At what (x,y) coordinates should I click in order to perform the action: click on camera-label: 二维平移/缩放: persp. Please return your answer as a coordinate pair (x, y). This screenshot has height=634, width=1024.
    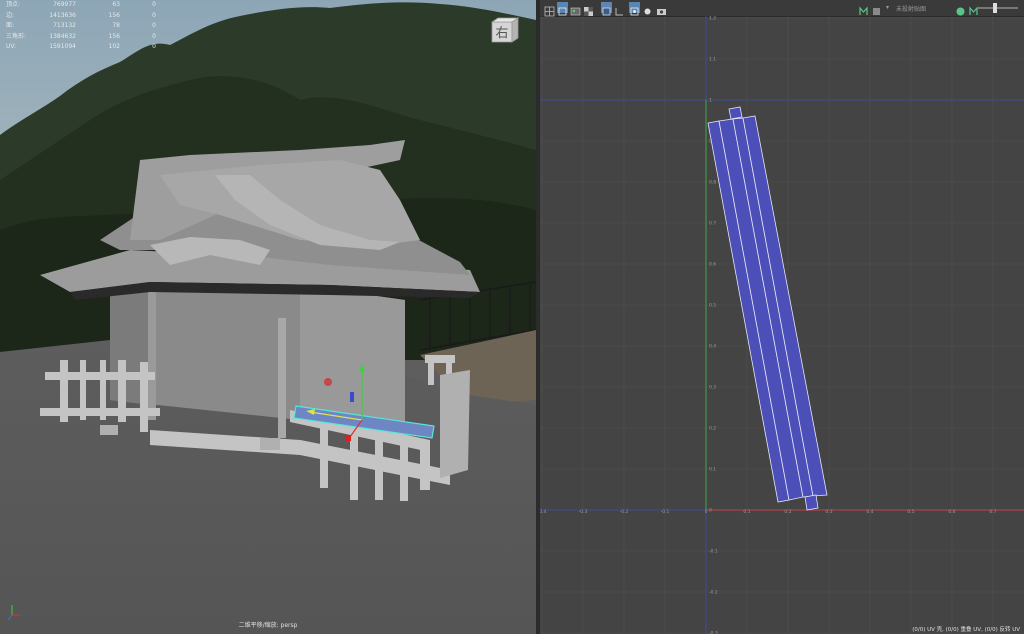
    Looking at the image, I should click on (268, 625).